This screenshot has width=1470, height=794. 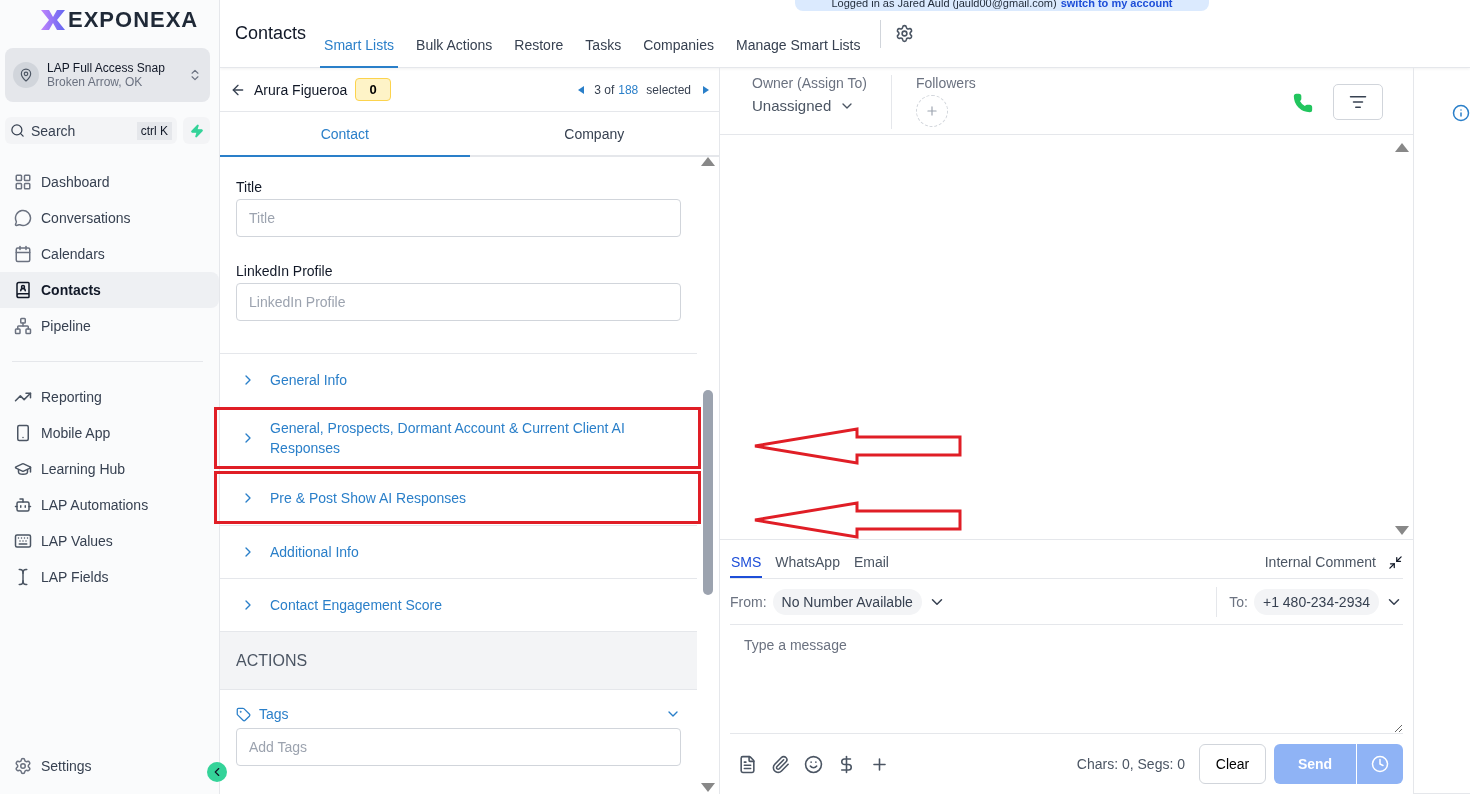 What do you see at coordinates (1316, 601) in the screenshot?
I see `to-number: +1 480-234-2934` at bounding box center [1316, 601].